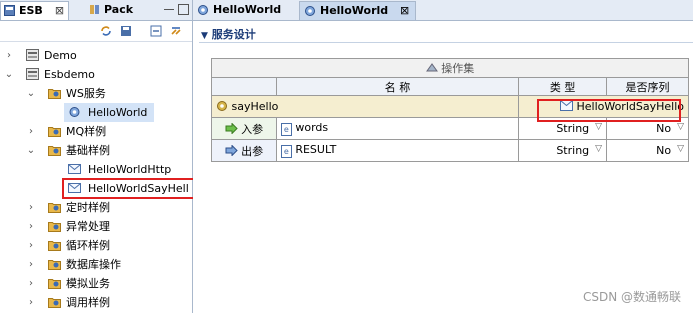  I want to click on maximize-icon, so click(183, 9).